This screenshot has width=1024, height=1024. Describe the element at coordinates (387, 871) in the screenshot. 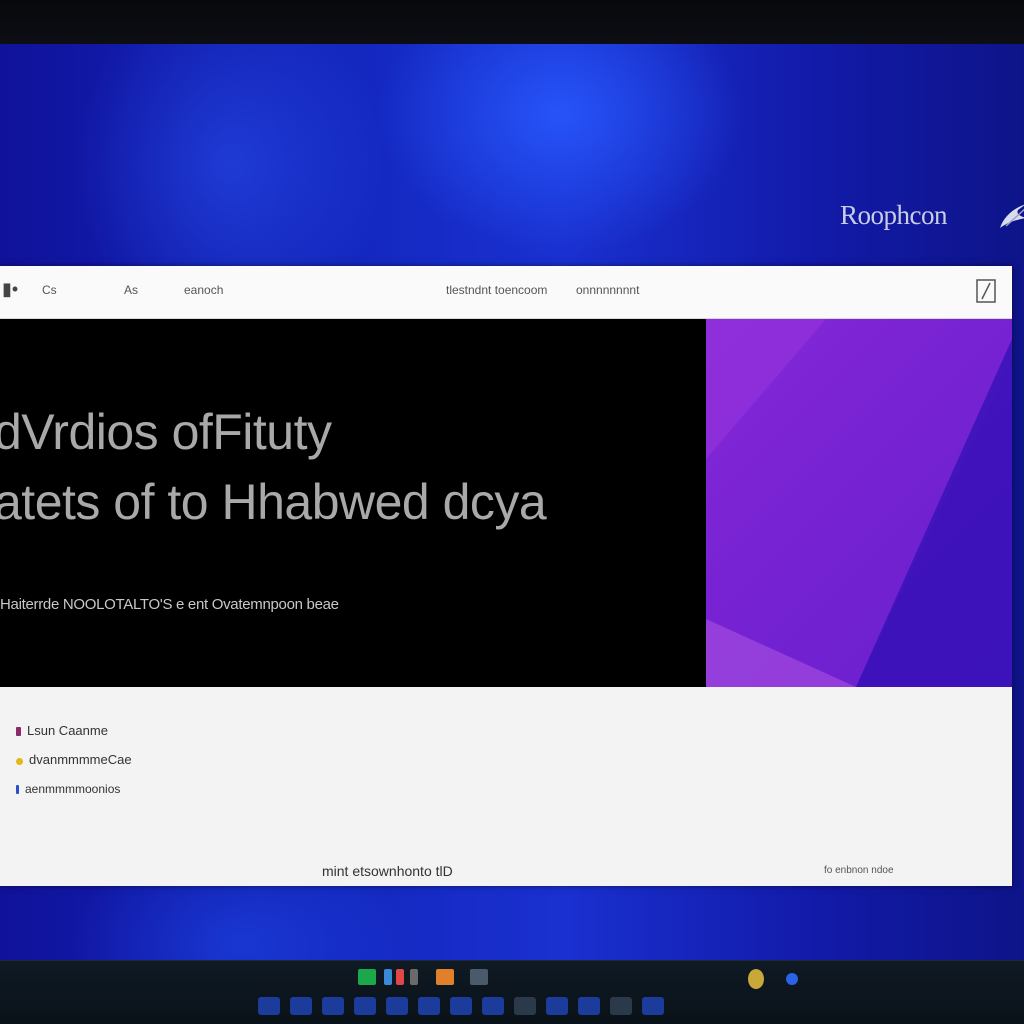

I see `footer-link: mint etsownhonto tlD` at that location.